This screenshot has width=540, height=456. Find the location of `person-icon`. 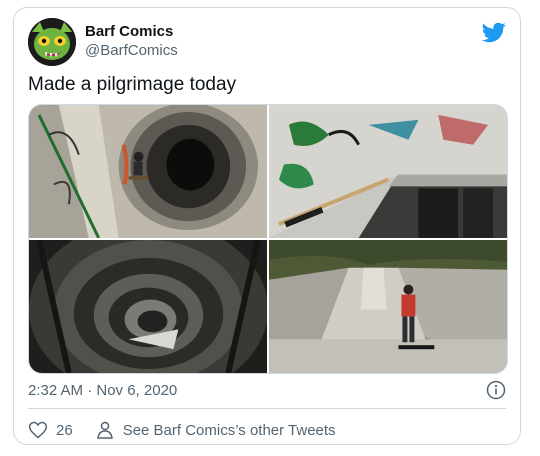

person-icon is located at coordinates (105, 430).